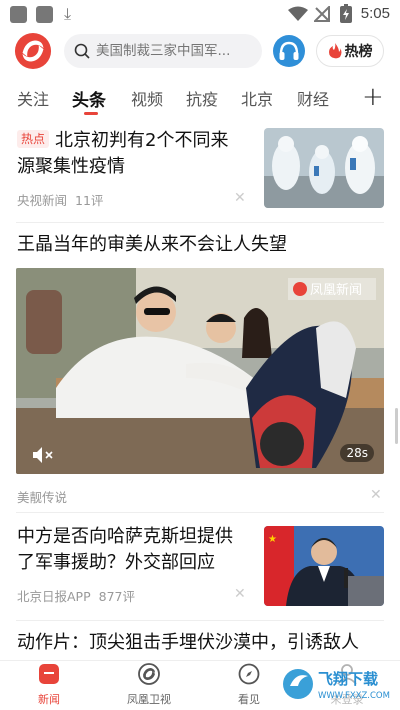 The height and width of the screenshot is (710, 400). What do you see at coordinates (147, 98) in the screenshot?
I see `tab-video: 视频` at bounding box center [147, 98].